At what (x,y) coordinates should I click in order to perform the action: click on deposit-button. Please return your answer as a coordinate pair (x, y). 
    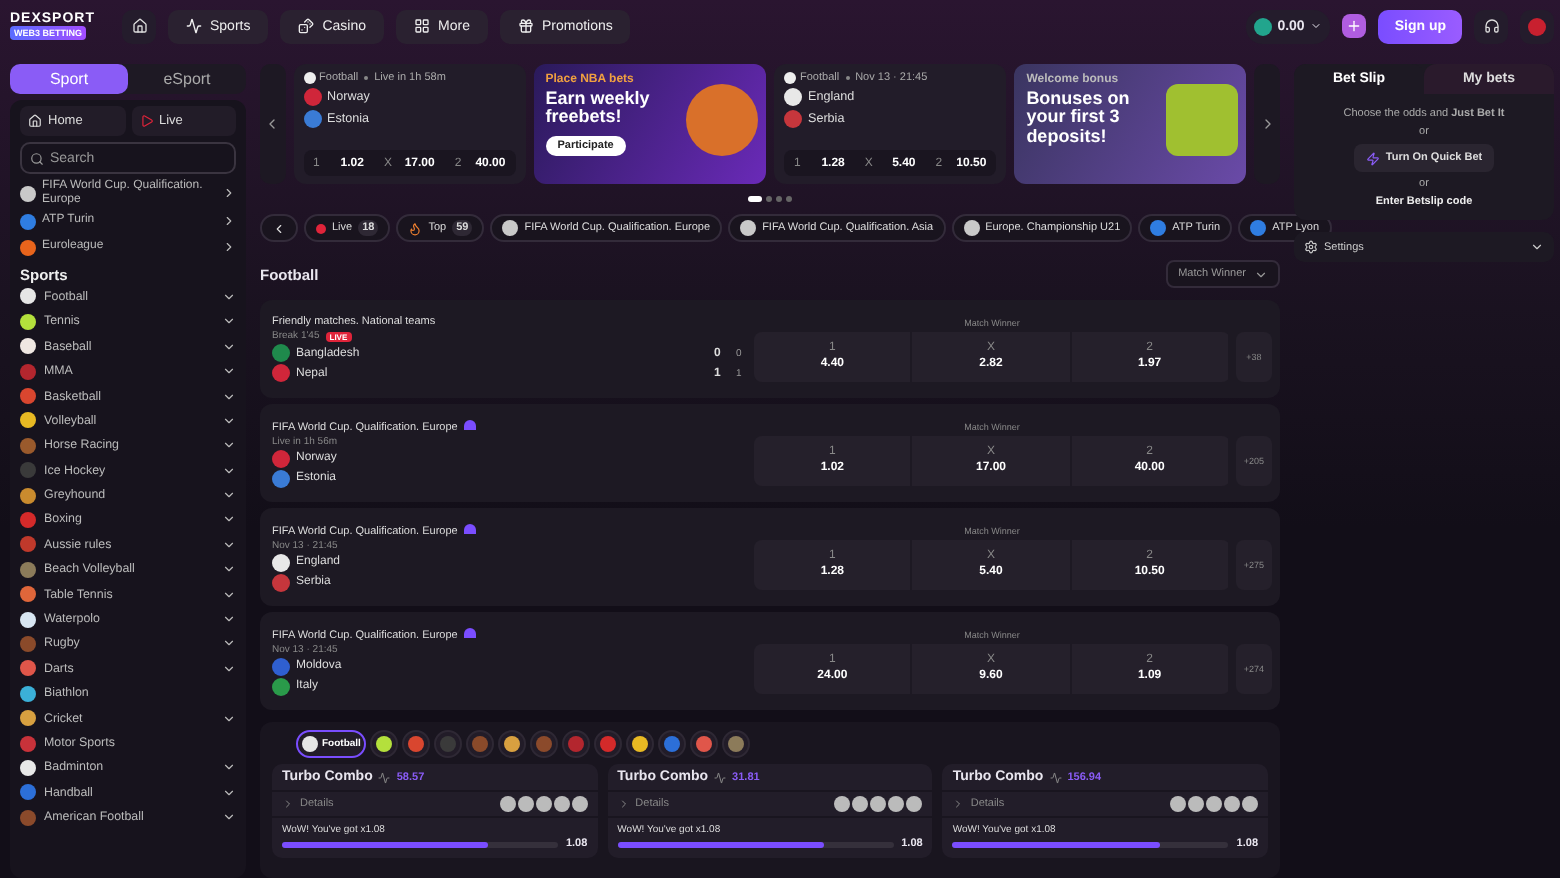
    Looking at the image, I should click on (1354, 26).